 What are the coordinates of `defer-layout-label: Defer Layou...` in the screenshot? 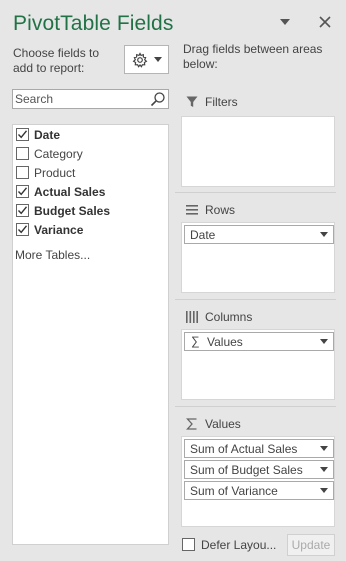 It's located at (239, 545).